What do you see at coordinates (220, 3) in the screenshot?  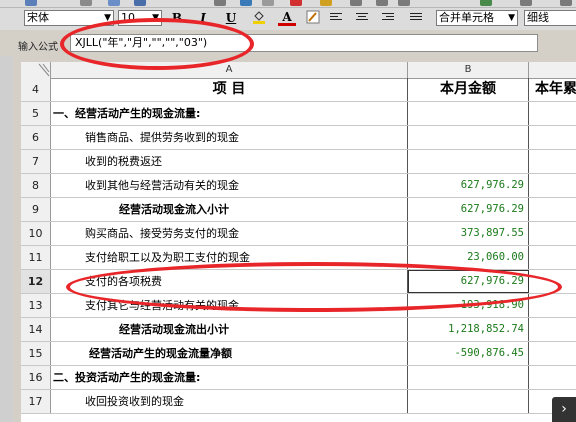 I see `paste-icon` at bounding box center [220, 3].